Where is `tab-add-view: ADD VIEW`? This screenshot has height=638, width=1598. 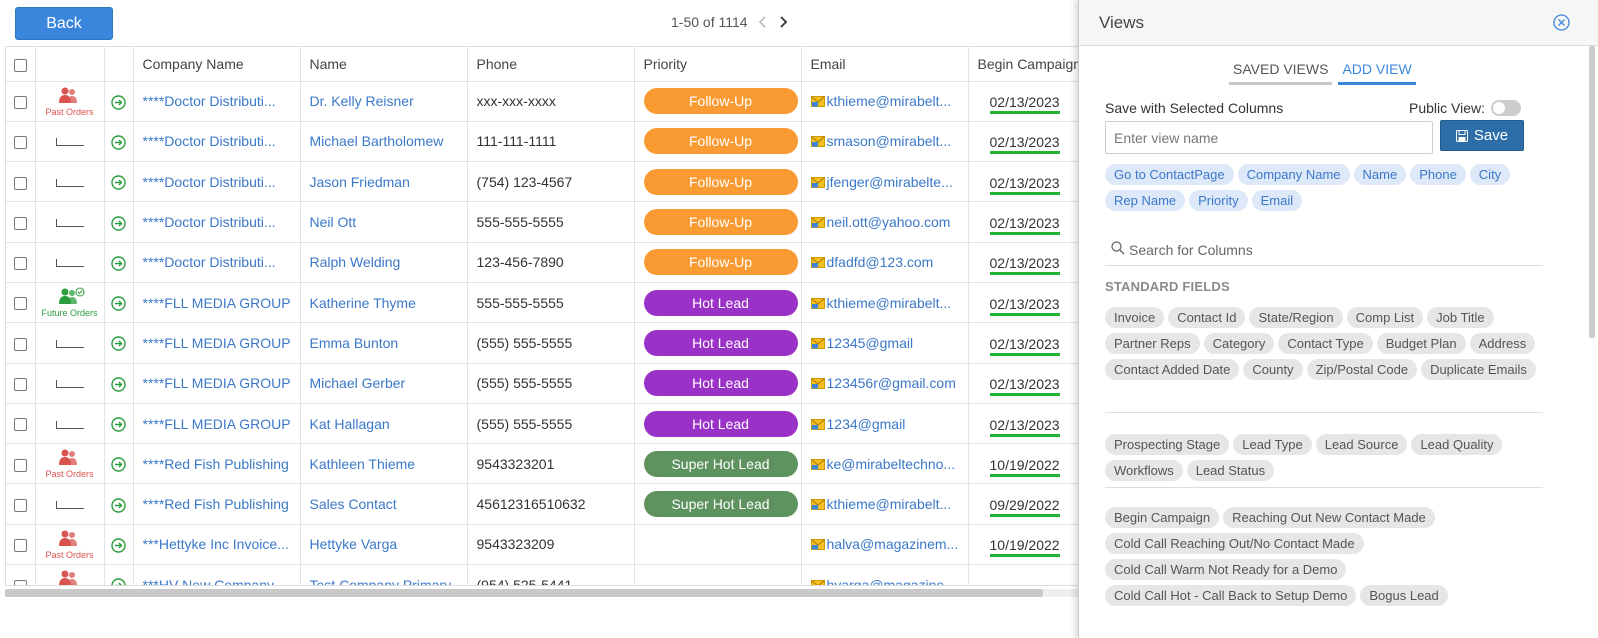
tab-add-view: ADD VIEW is located at coordinates (1377, 72).